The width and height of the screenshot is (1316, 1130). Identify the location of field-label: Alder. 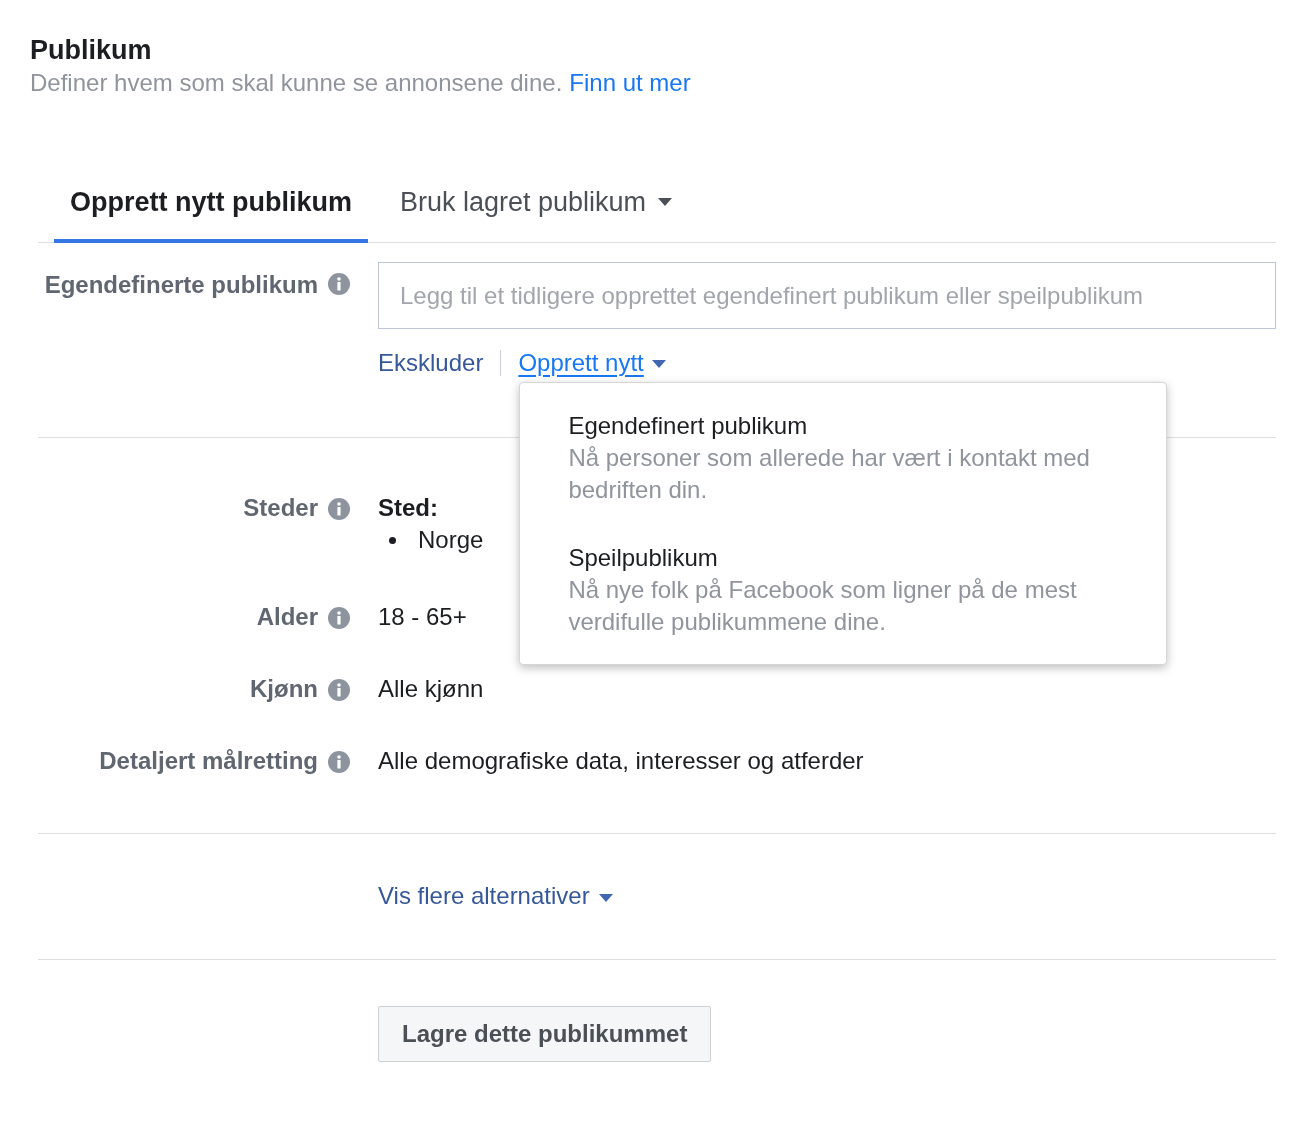
(287, 617).